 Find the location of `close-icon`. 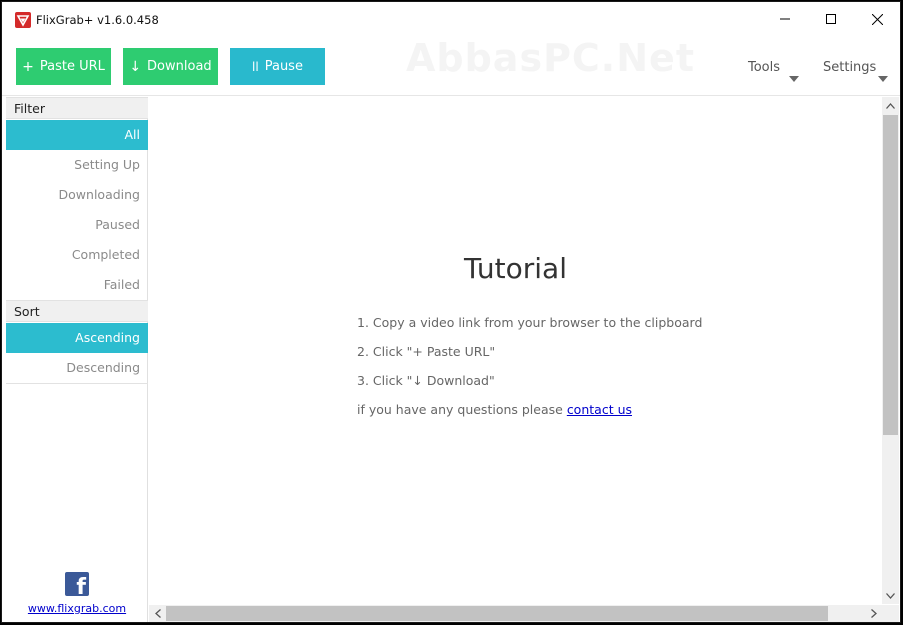

close-icon is located at coordinates (877, 19).